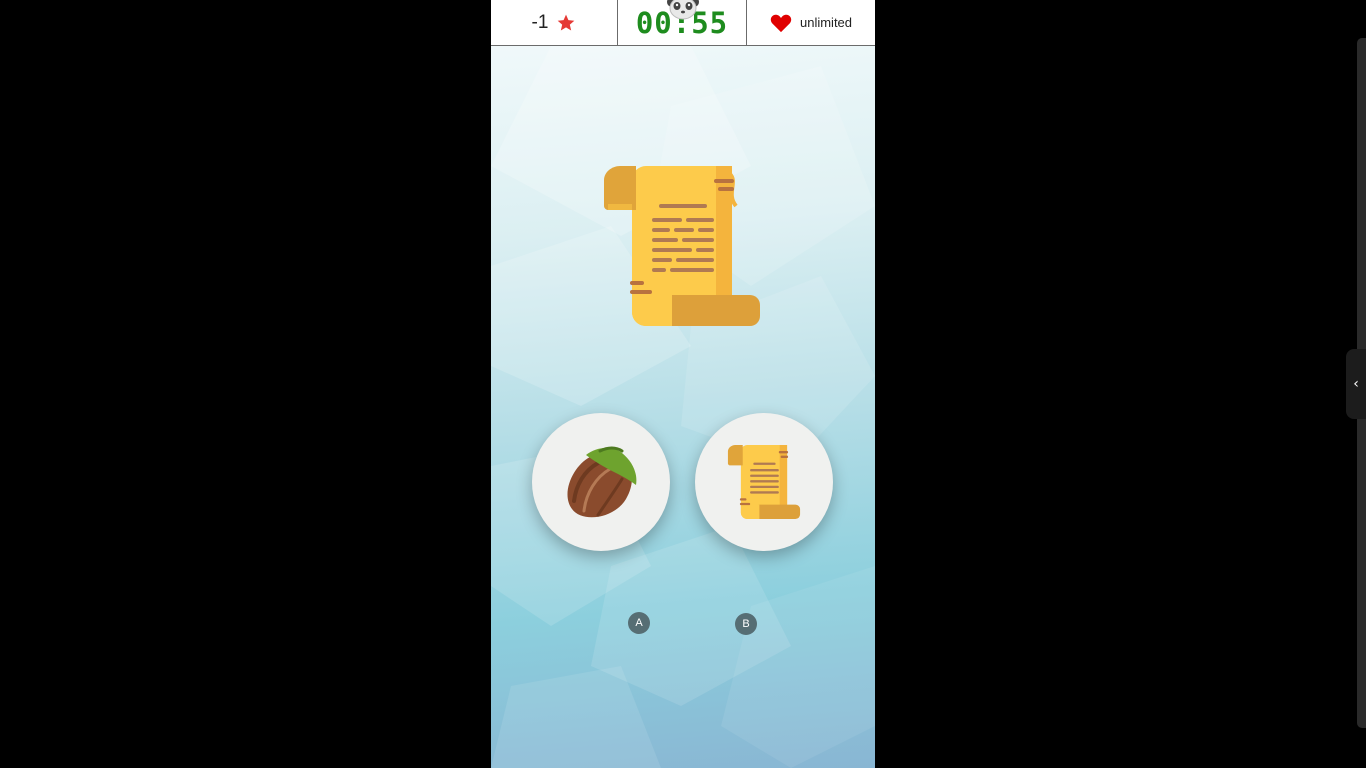 The image size is (1366, 768). Describe the element at coordinates (554, 22) in the screenshot. I see `score-display: -1` at that location.